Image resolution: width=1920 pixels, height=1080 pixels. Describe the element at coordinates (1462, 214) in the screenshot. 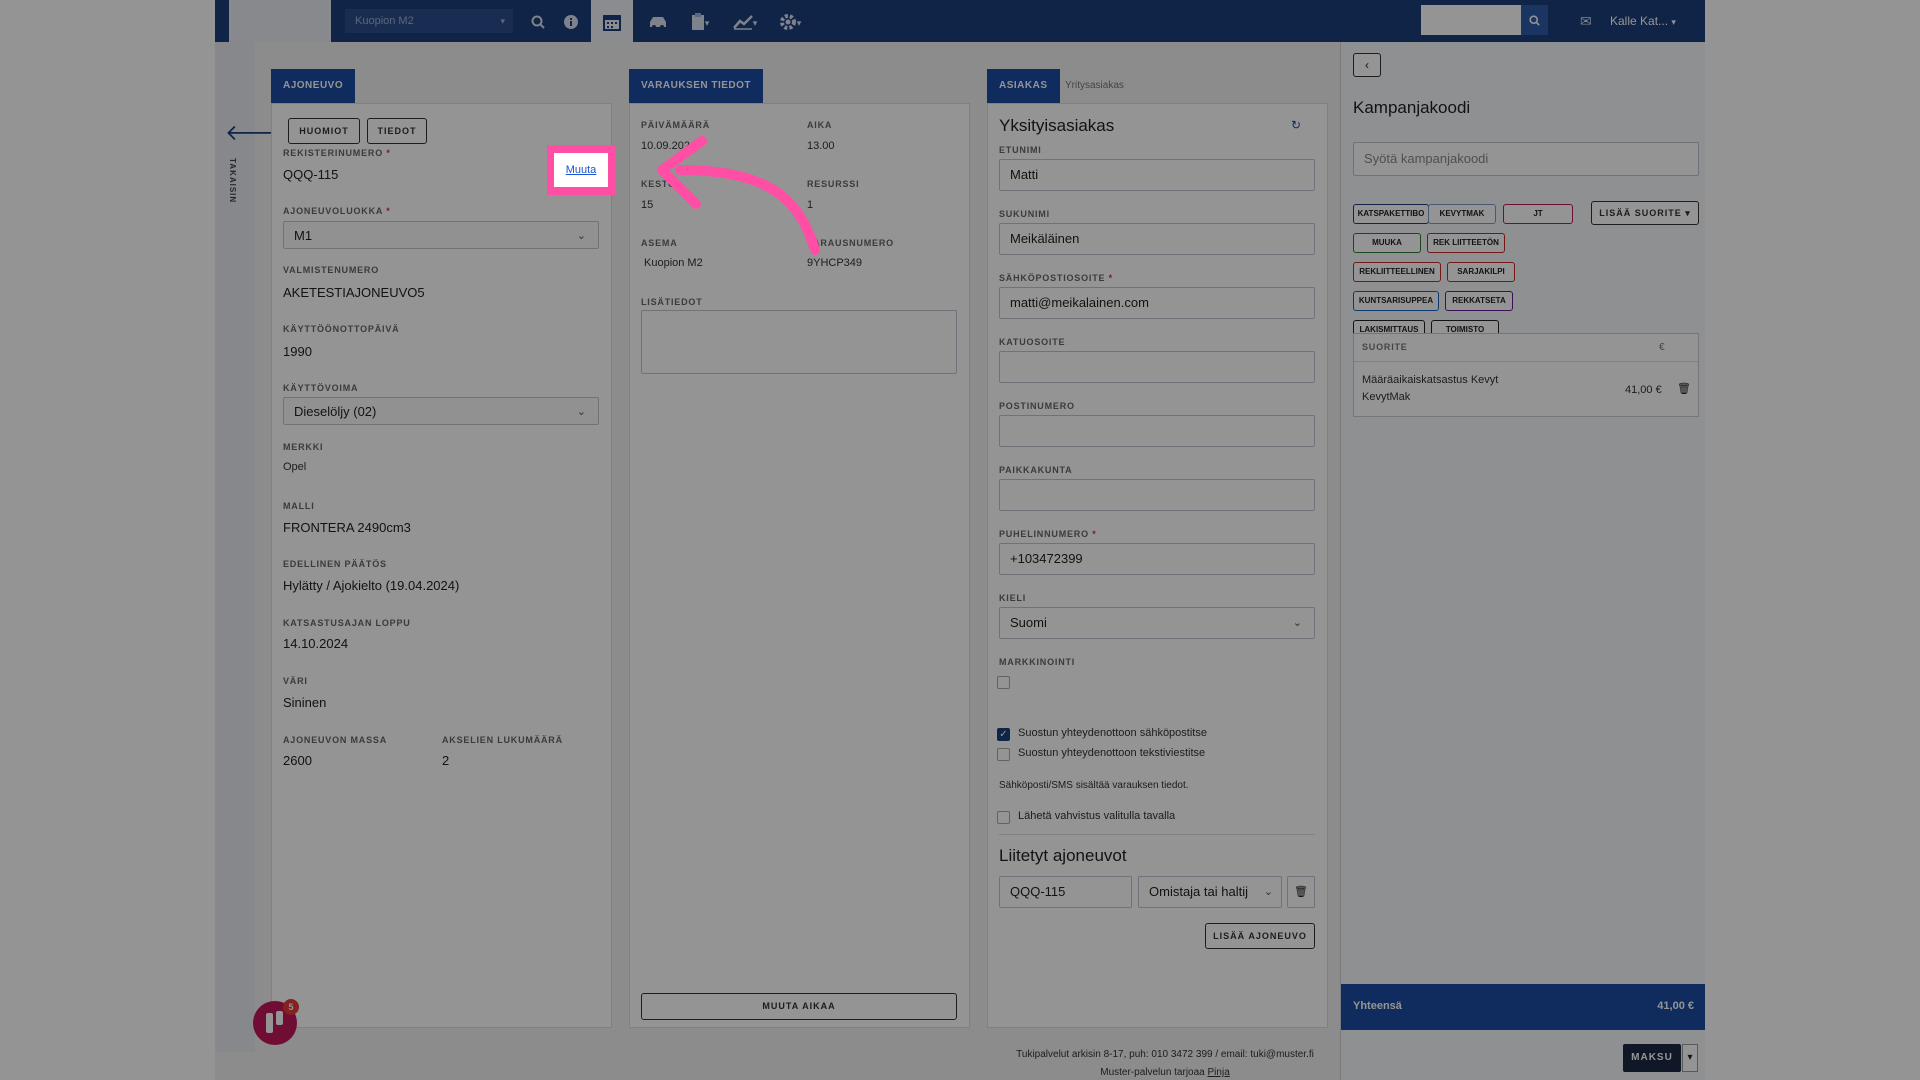

I see `service-chip: KEVYTMAK` at that location.